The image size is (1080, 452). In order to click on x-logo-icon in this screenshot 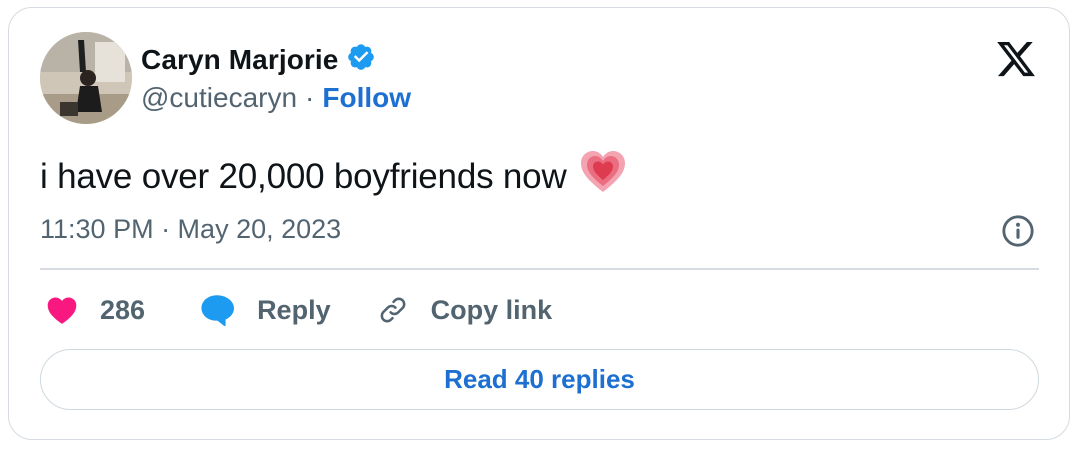, I will do `click(1016, 59)`.